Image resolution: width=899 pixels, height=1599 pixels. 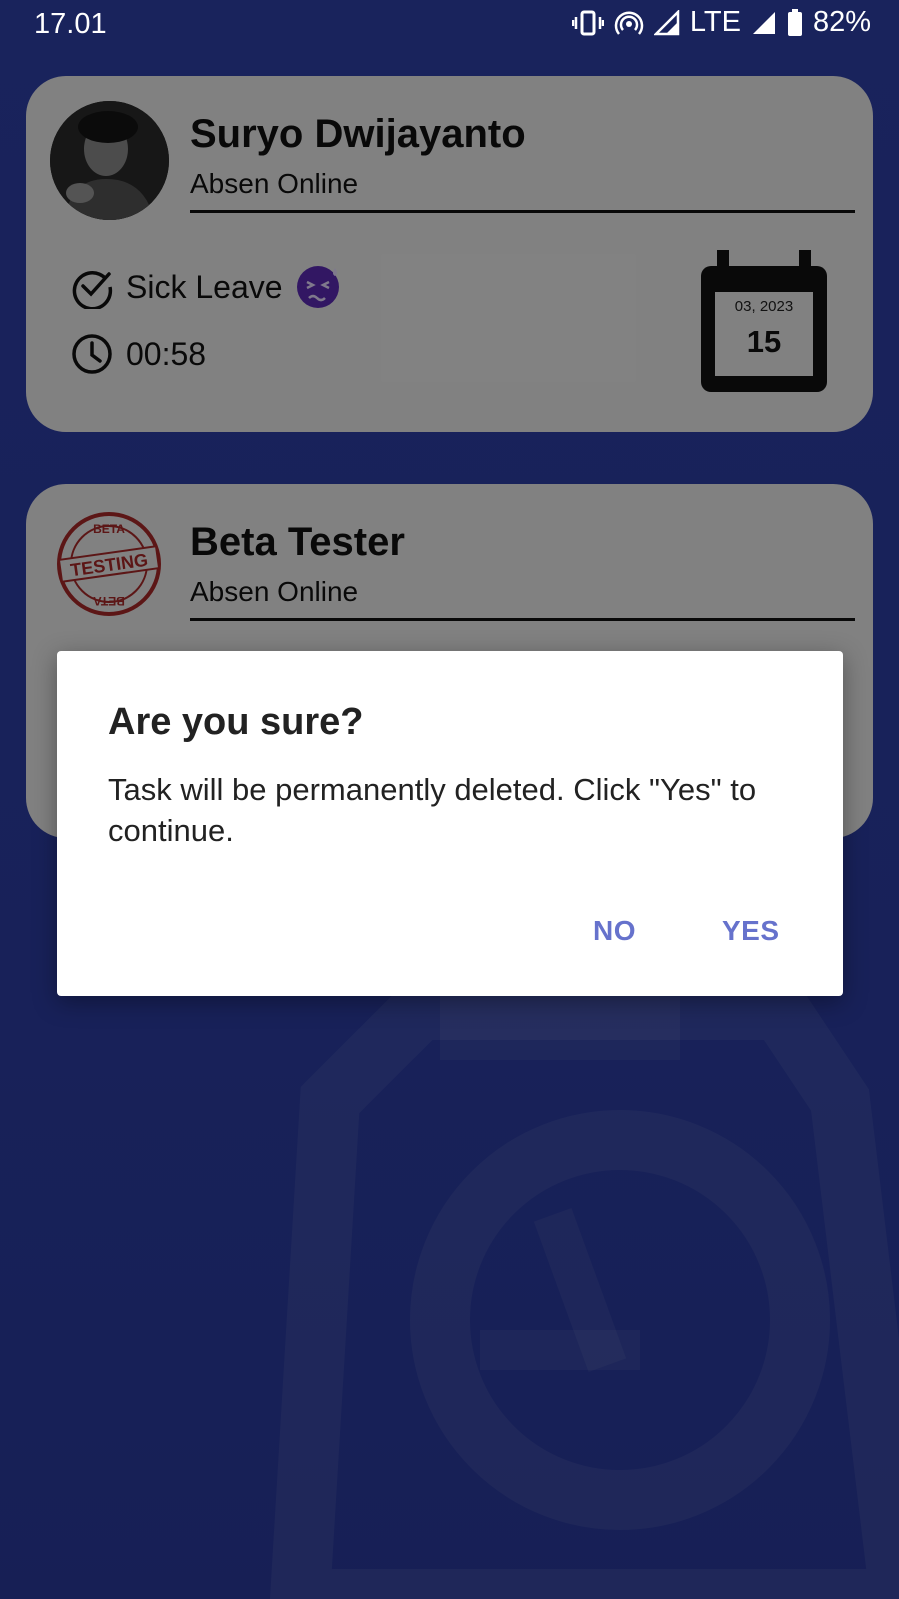 What do you see at coordinates (794, 22) in the screenshot?
I see `battery-icon` at bounding box center [794, 22].